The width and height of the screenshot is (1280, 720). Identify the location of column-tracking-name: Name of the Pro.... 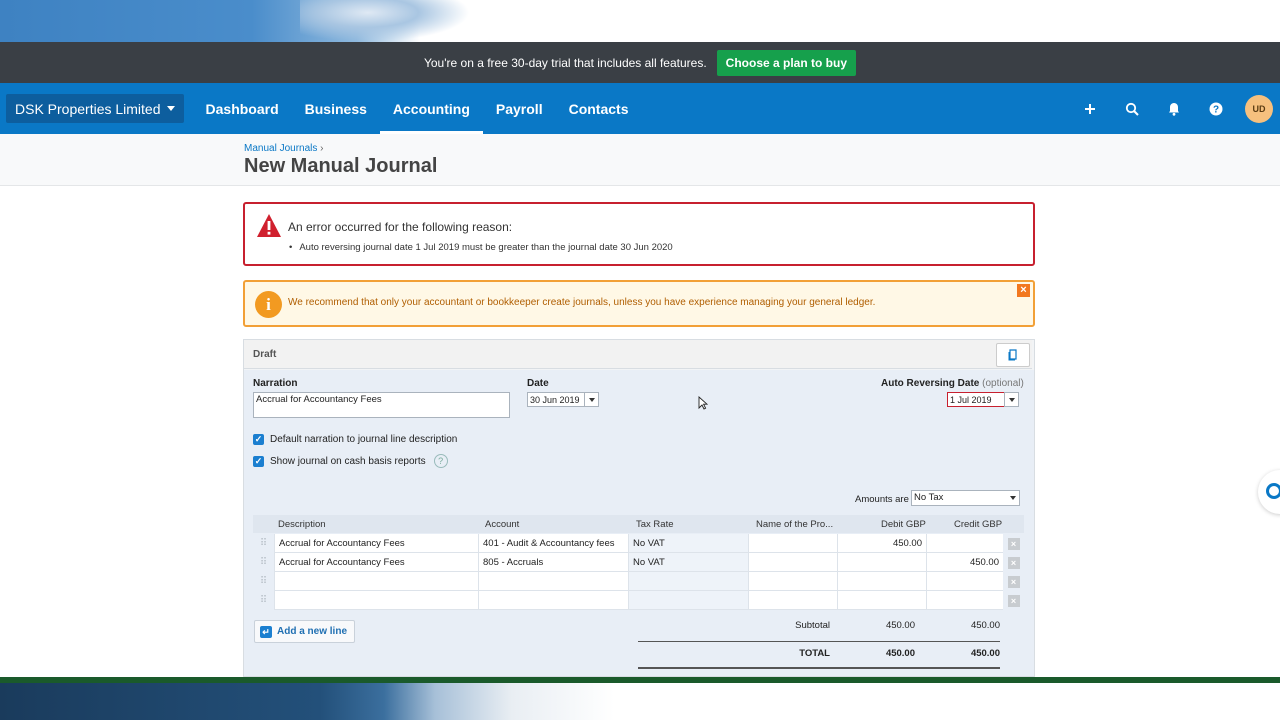
(795, 524).